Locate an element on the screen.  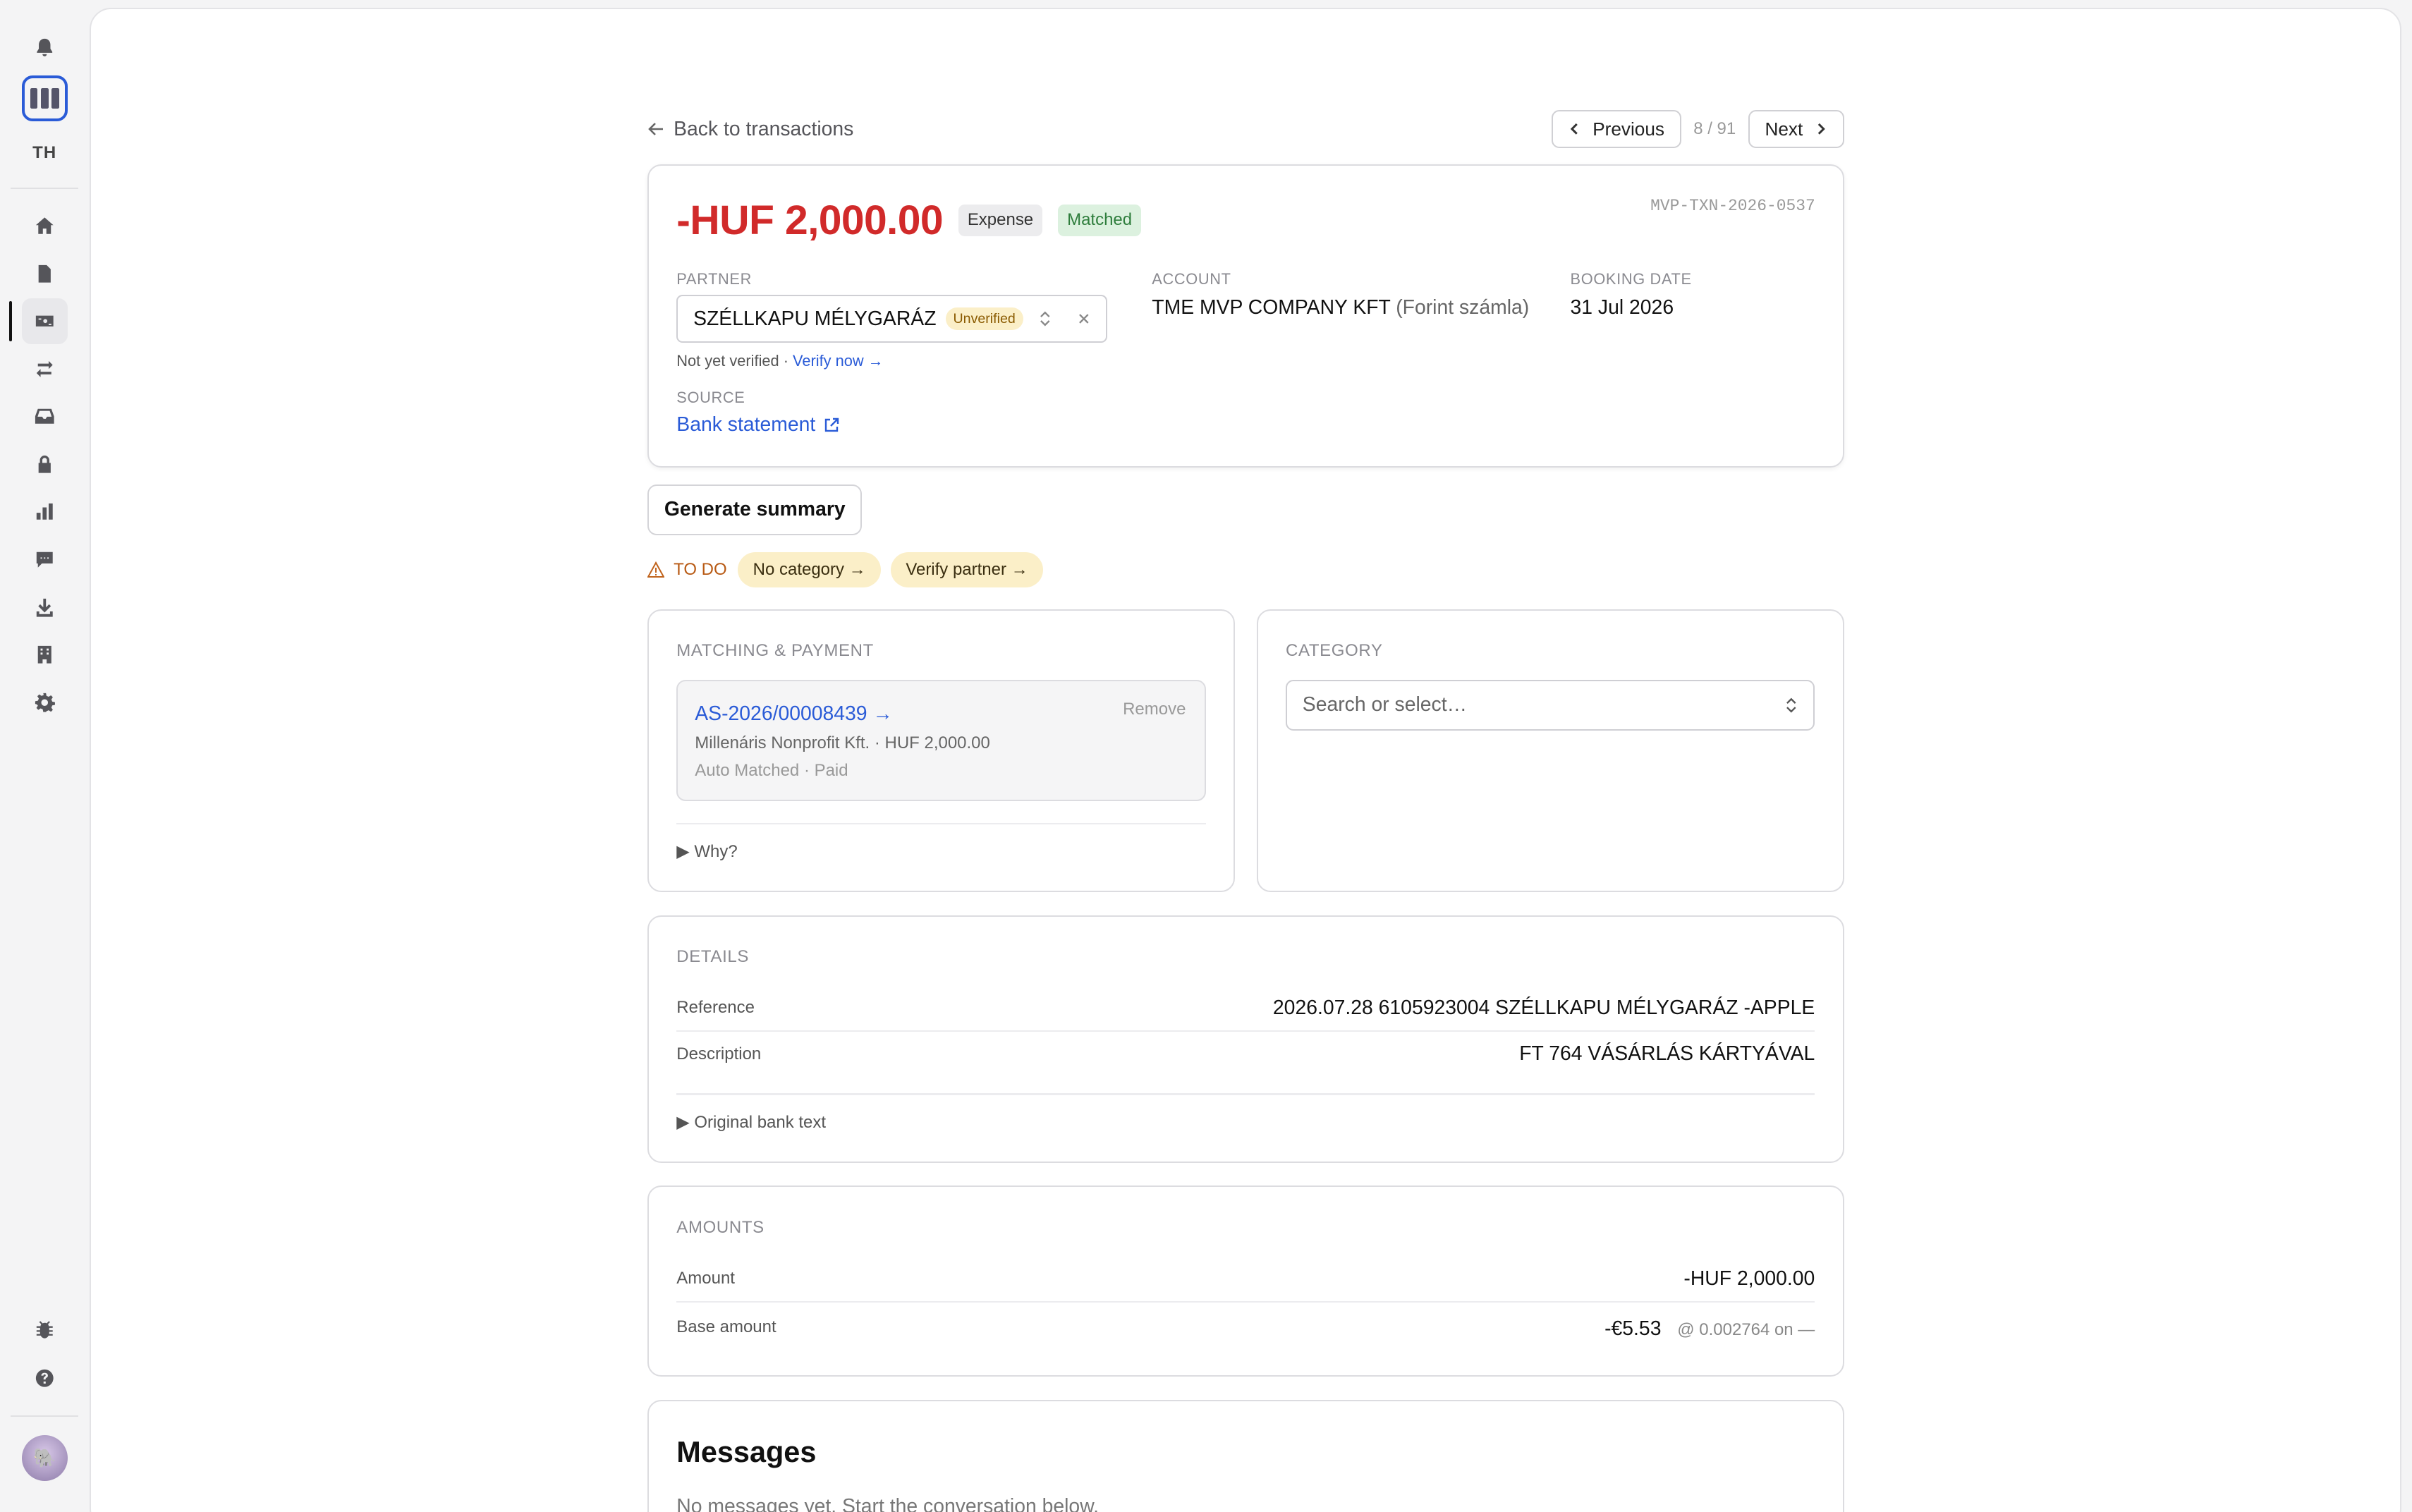
lock-icon is located at coordinates (45, 464).